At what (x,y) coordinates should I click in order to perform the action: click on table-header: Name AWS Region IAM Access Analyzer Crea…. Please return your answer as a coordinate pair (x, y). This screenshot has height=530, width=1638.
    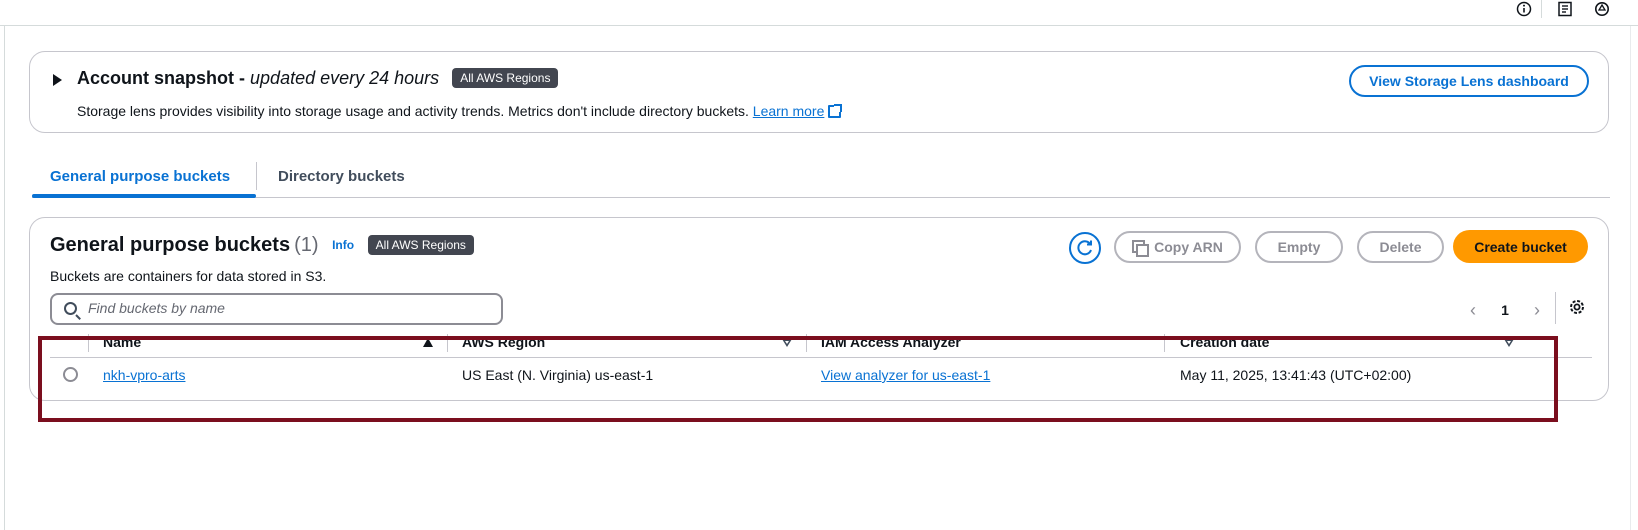
    Looking at the image, I should click on (821, 344).